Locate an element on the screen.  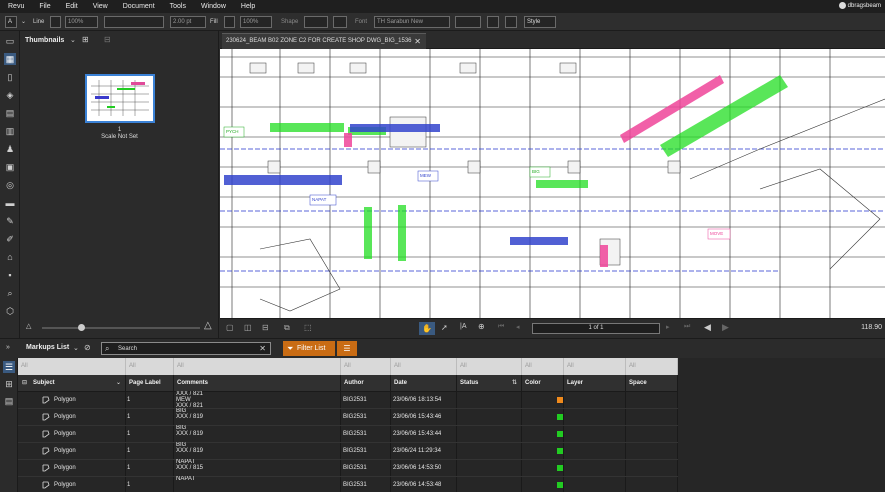
fill-color-swatch is located at coordinates (229, 22).